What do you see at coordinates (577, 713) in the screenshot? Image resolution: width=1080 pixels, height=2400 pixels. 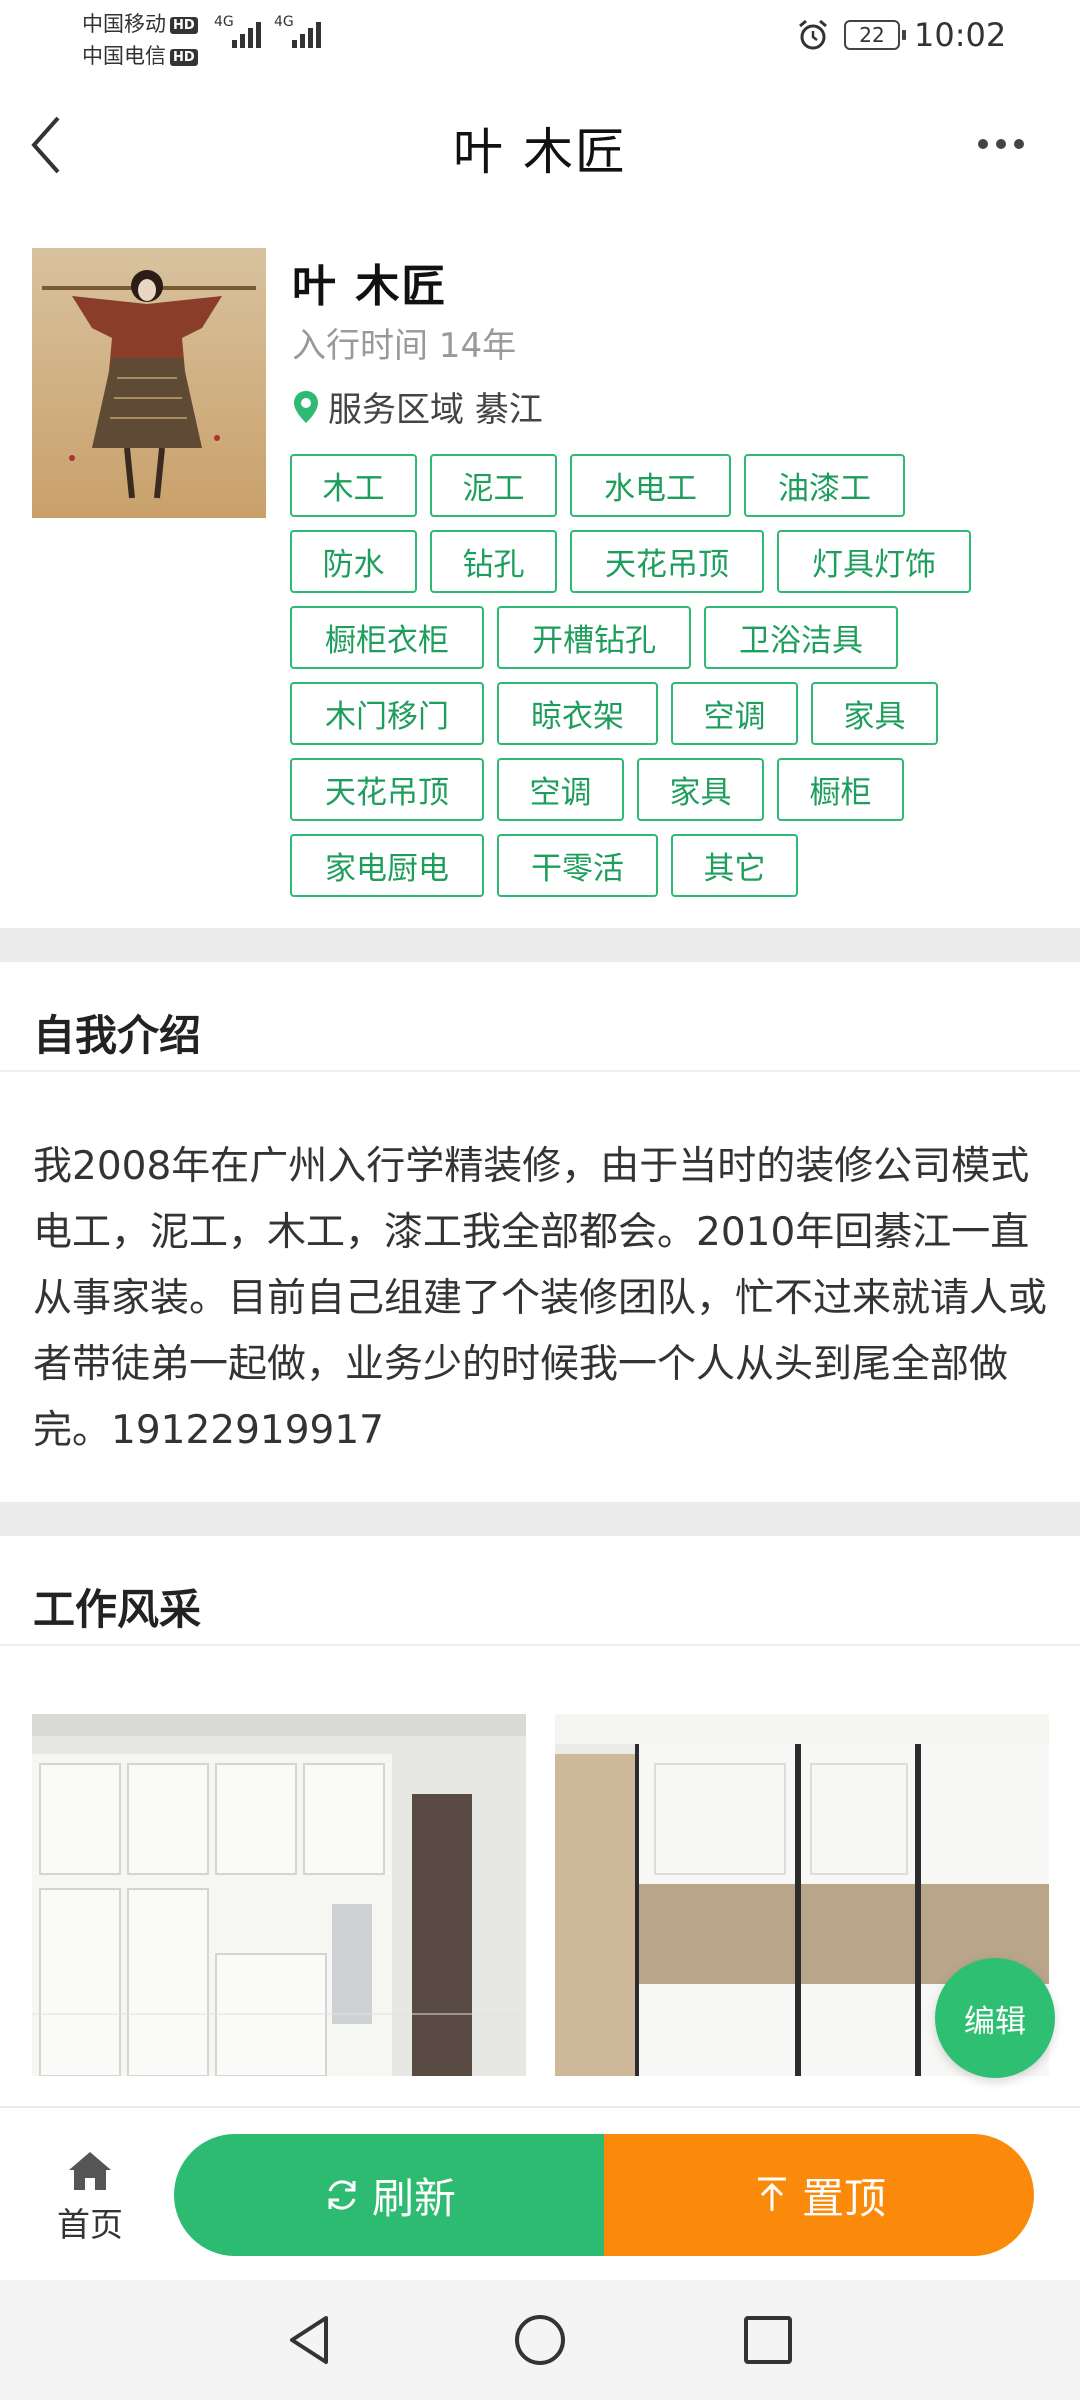 I see `skill-tag: 晾衣架` at bounding box center [577, 713].